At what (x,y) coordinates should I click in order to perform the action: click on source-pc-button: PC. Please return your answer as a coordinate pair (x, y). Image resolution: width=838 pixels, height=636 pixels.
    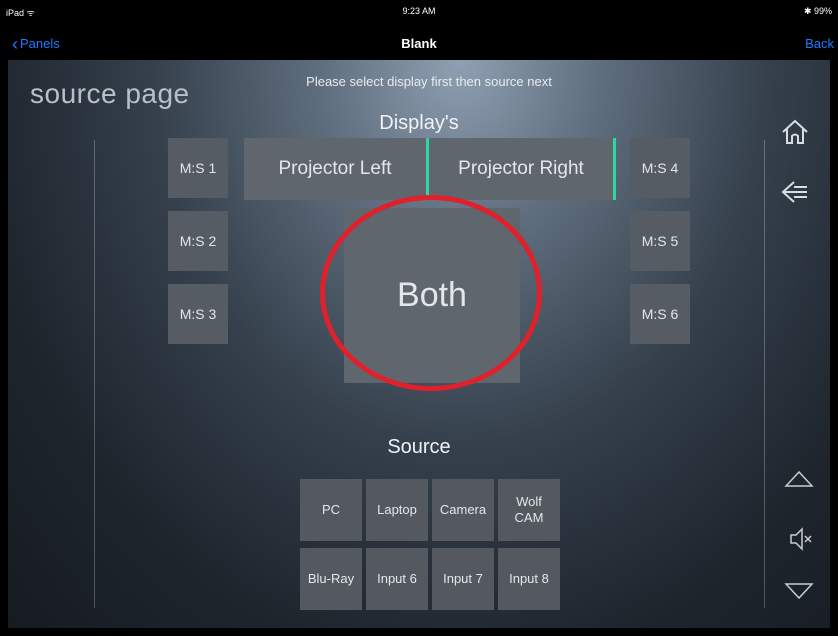
    Looking at the image, I should click on (331, 510).